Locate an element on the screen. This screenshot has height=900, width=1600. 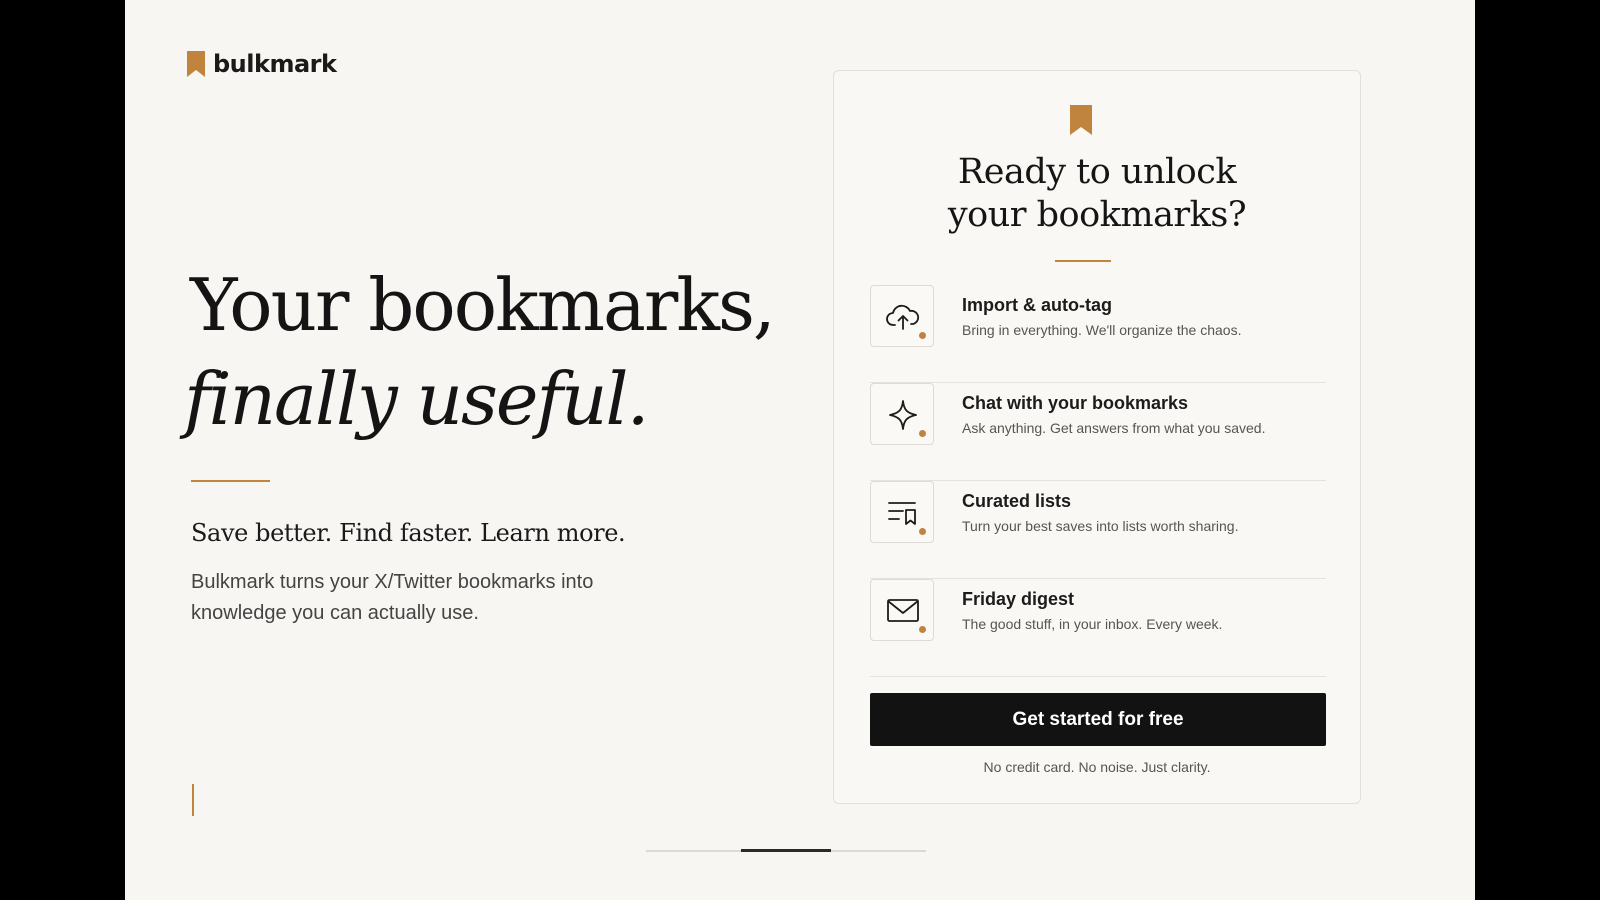
card-title-line2: your bookmarks? is located at coordinates (1097, 215).